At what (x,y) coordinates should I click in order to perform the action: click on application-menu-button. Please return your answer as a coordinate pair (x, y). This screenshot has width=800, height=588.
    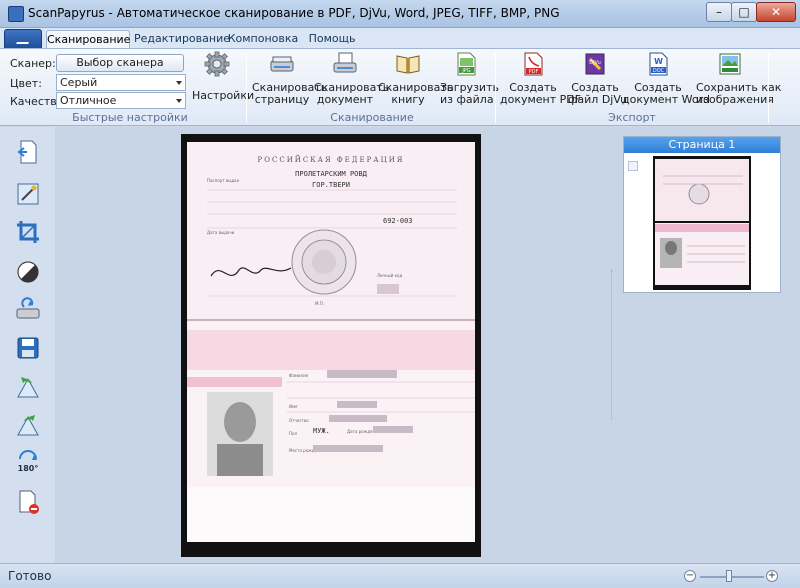
    Looking at the image, I should click on (23, 39).